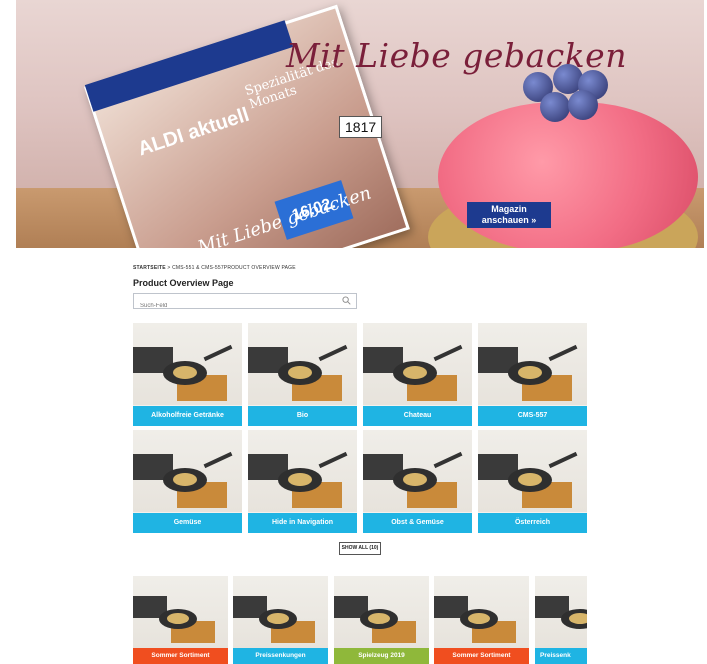 The image size is (707, 664). What do you see at coordinates (187, 523) in the screenshot?
I see `category-label: Gemüse` at bounding box center [187, 523].